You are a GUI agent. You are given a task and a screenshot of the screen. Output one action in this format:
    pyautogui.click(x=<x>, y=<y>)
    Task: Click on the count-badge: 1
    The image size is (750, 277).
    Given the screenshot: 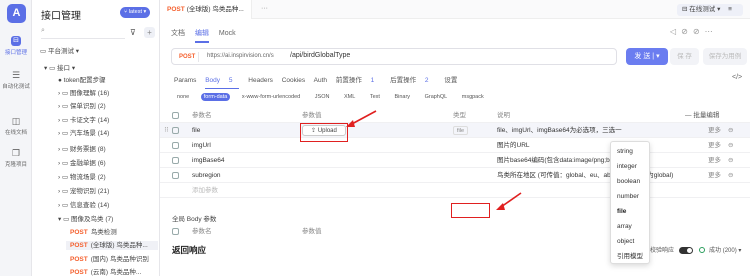 What is the action you would take?
    pyautogui.click(x=372, y=80)
    